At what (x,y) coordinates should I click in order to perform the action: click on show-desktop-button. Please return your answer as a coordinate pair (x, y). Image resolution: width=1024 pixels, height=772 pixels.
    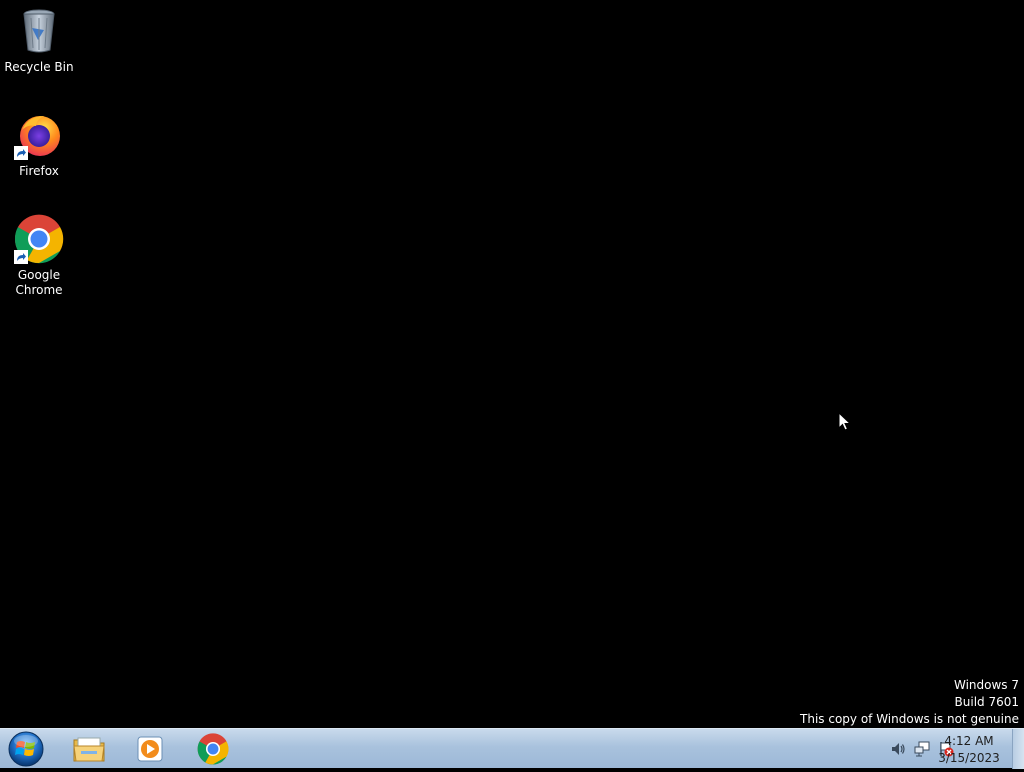
    Looking at the image, I should click on (1018, 749).